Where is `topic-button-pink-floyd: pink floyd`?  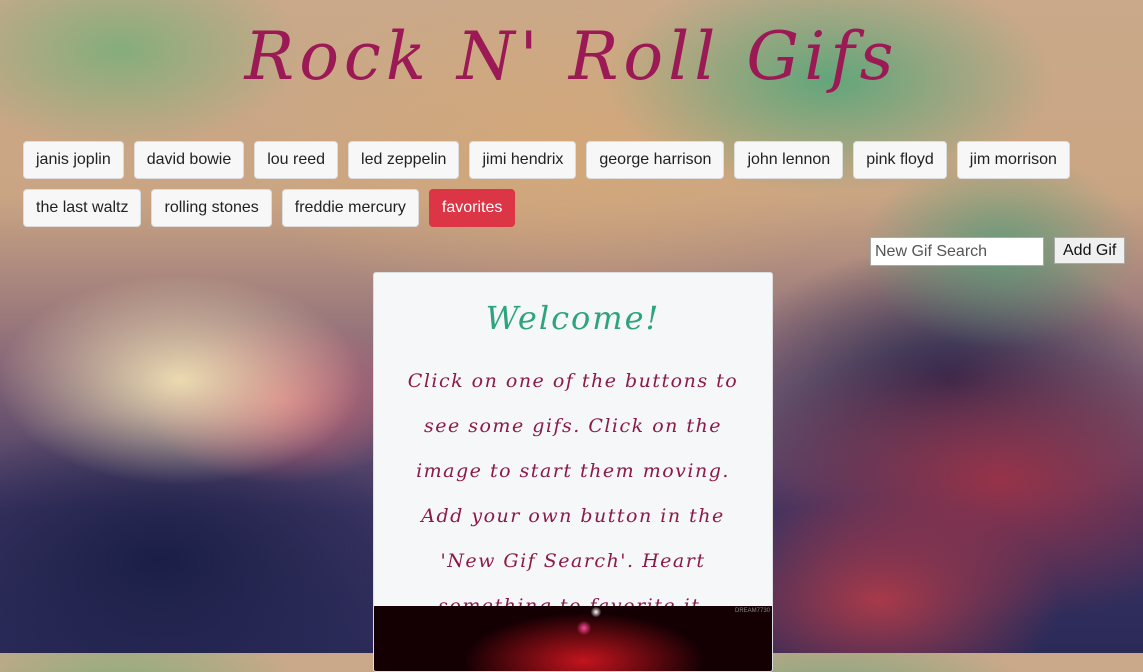 topic-button-pink-floyd: pink floyd is located at coordinates (900, 160).